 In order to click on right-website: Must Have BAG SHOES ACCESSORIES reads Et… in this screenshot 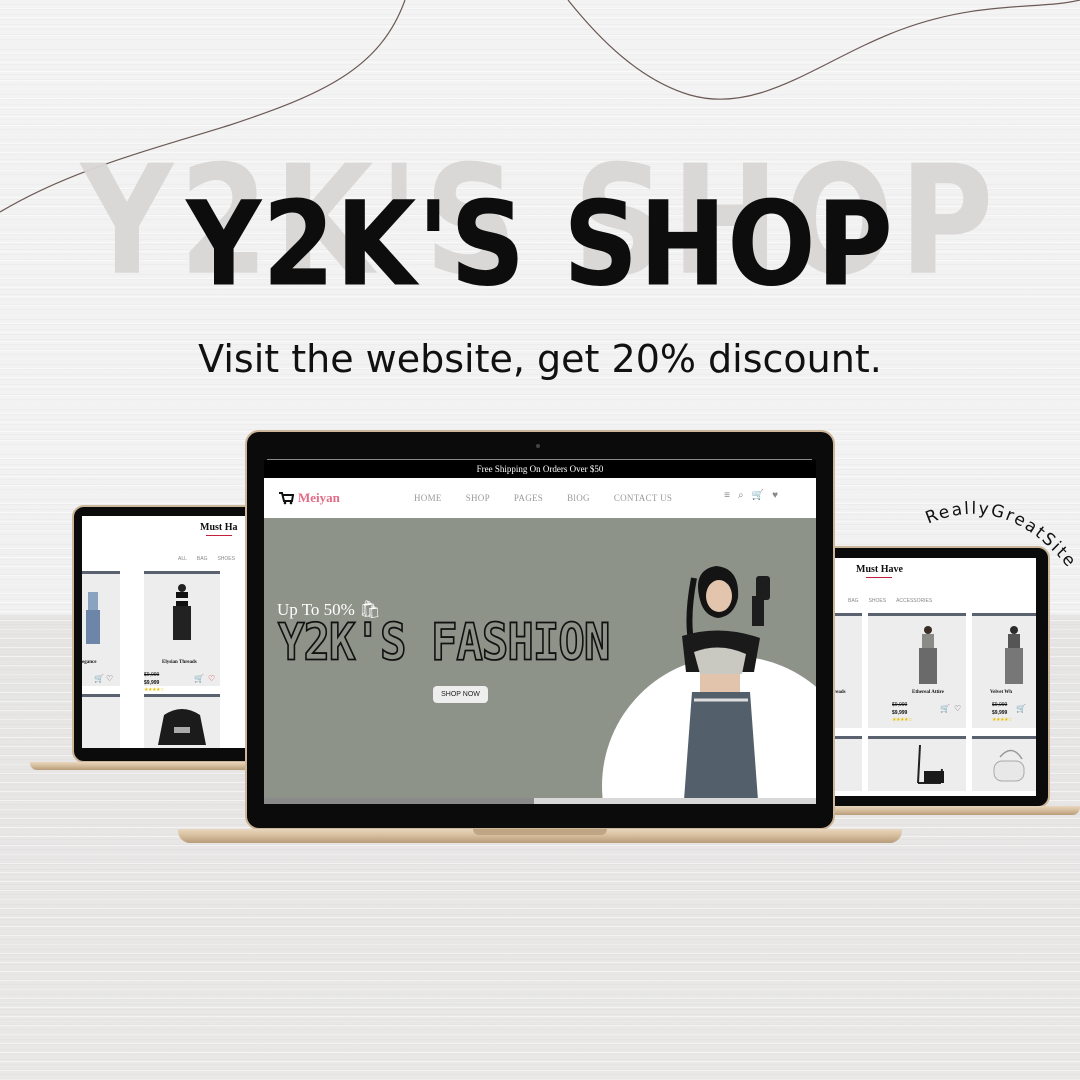, I will do `click(935, 677)`.